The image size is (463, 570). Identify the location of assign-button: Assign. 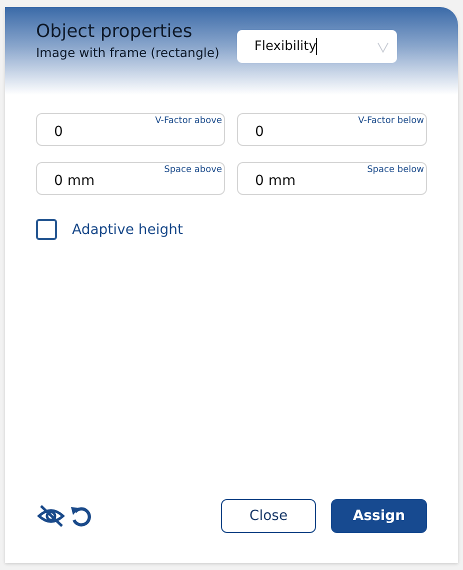
(379, 516).